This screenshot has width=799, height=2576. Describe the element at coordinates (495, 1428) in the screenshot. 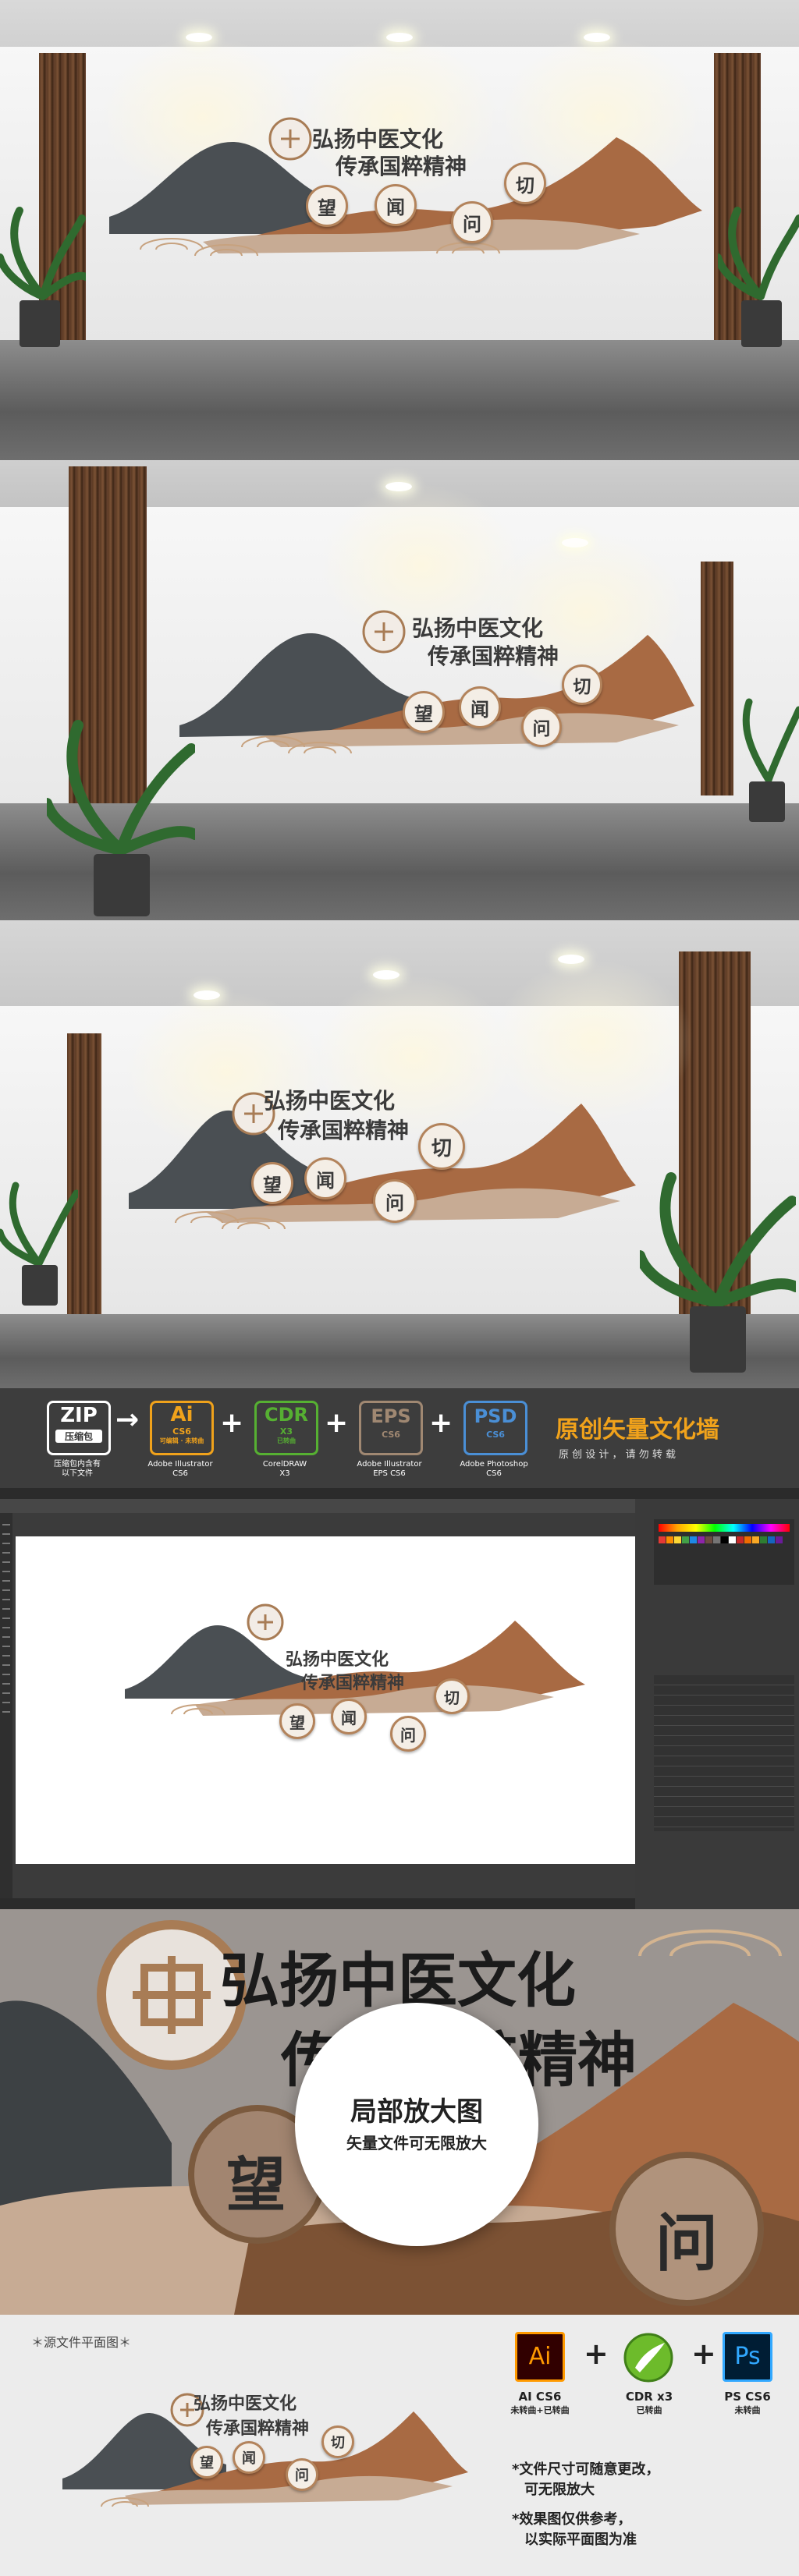

I see `psd-badge: PSD CS6` at that location.